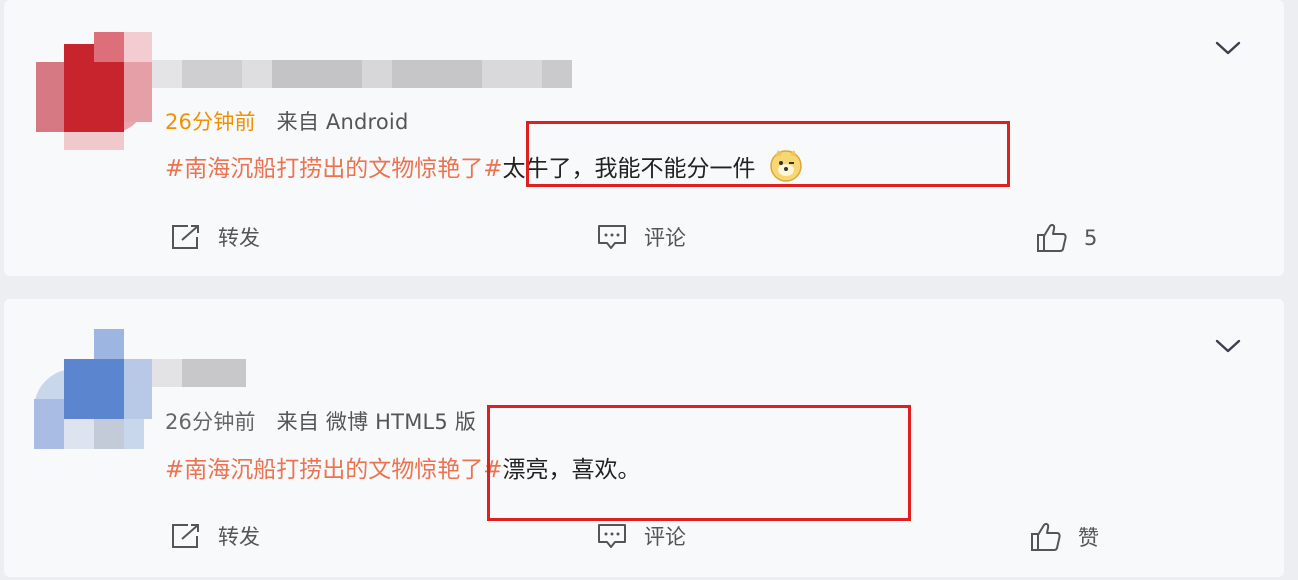 This screenshot has width=1298, height=580. I want to click on like-button: 5, so click(1066, 238).